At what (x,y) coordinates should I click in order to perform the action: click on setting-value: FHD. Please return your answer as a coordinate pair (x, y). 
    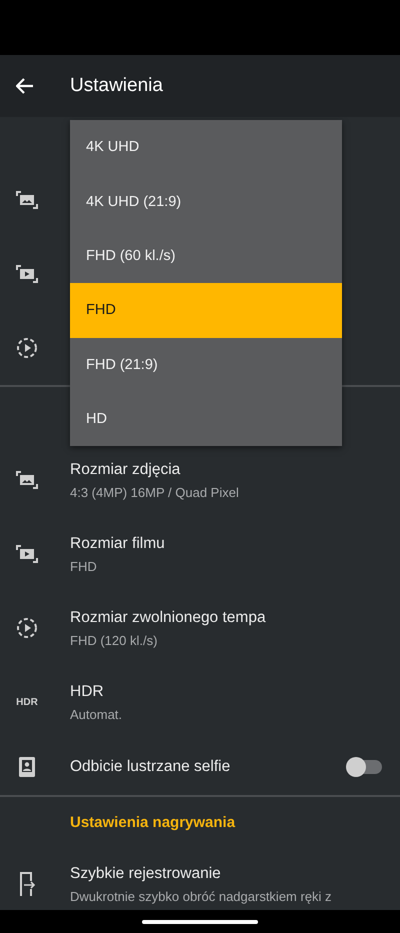
    Looking at the image, I should click on (84, 566).